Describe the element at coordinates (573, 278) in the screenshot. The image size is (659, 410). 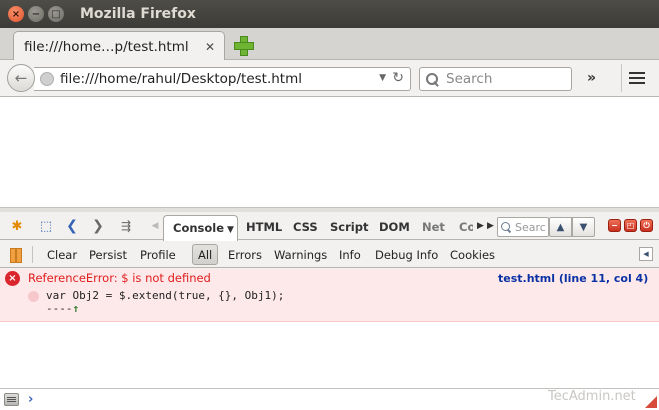
I see `error-source-link: test.html (line 11, col 4)` at that location.